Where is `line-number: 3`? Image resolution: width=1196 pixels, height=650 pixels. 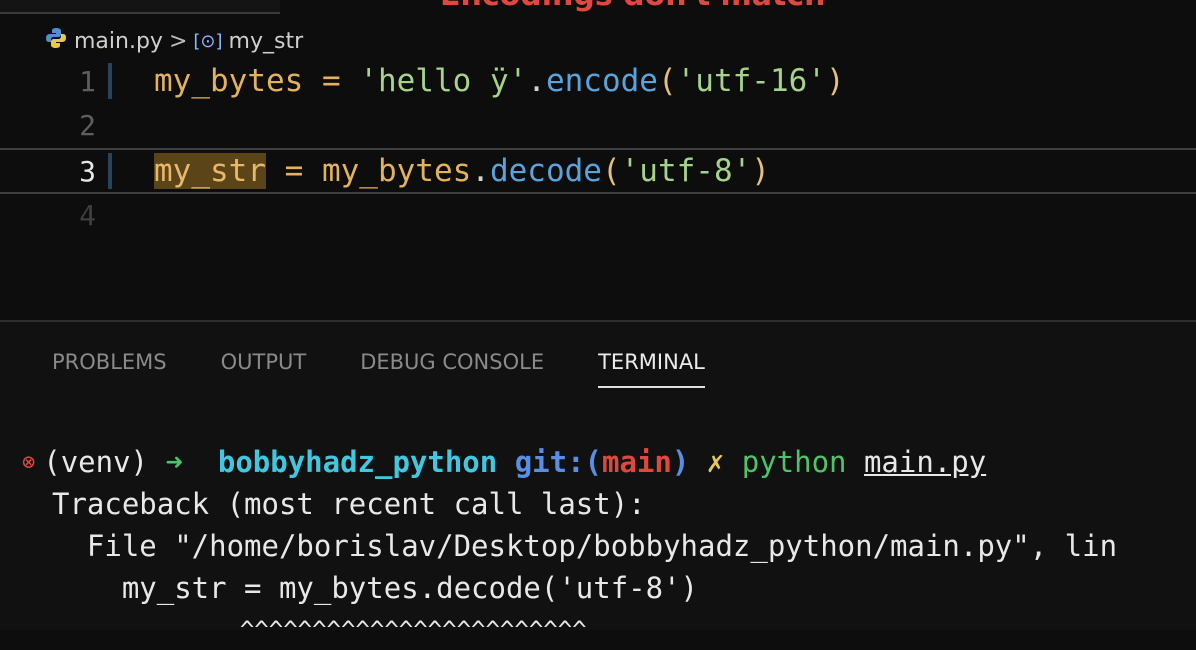 line-number: 3 is located at coordinates (87, 171).